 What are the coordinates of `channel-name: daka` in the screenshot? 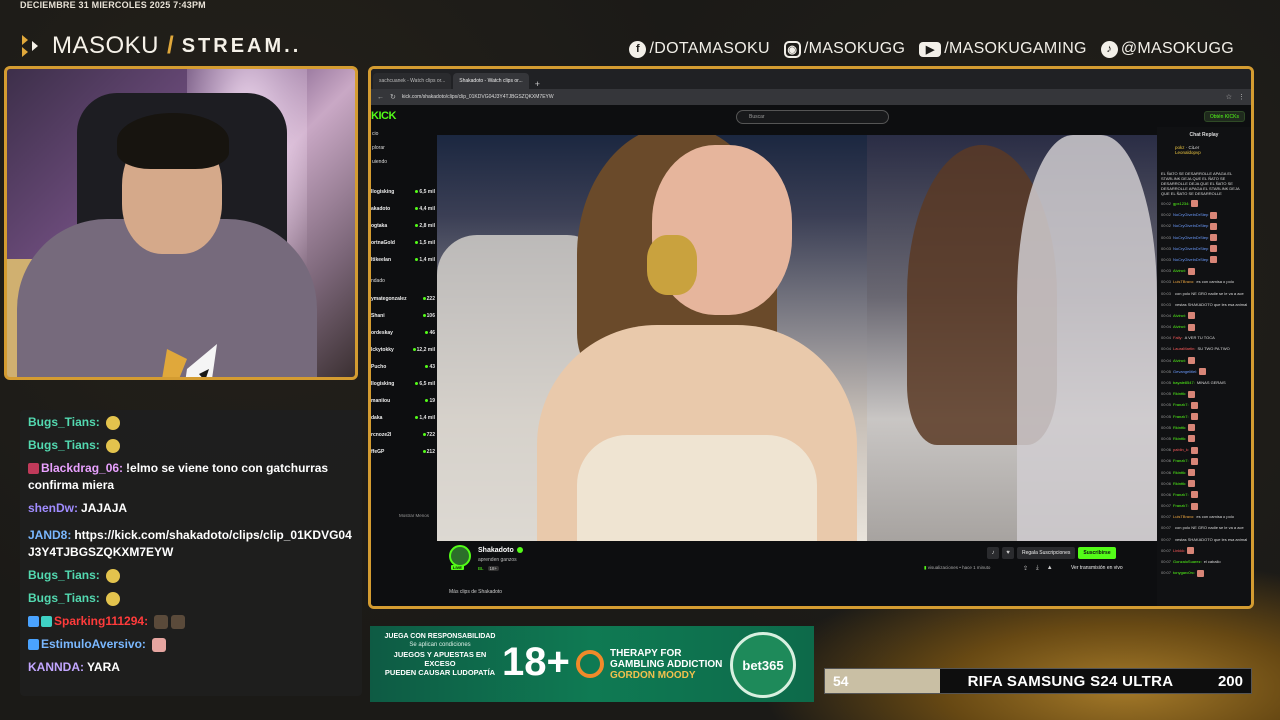 It's located at (377, 417).